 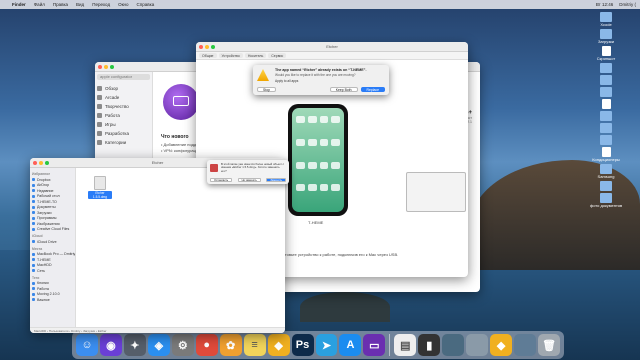 I want to click on configurator-icon: ▭, so click(x=374, y=345).